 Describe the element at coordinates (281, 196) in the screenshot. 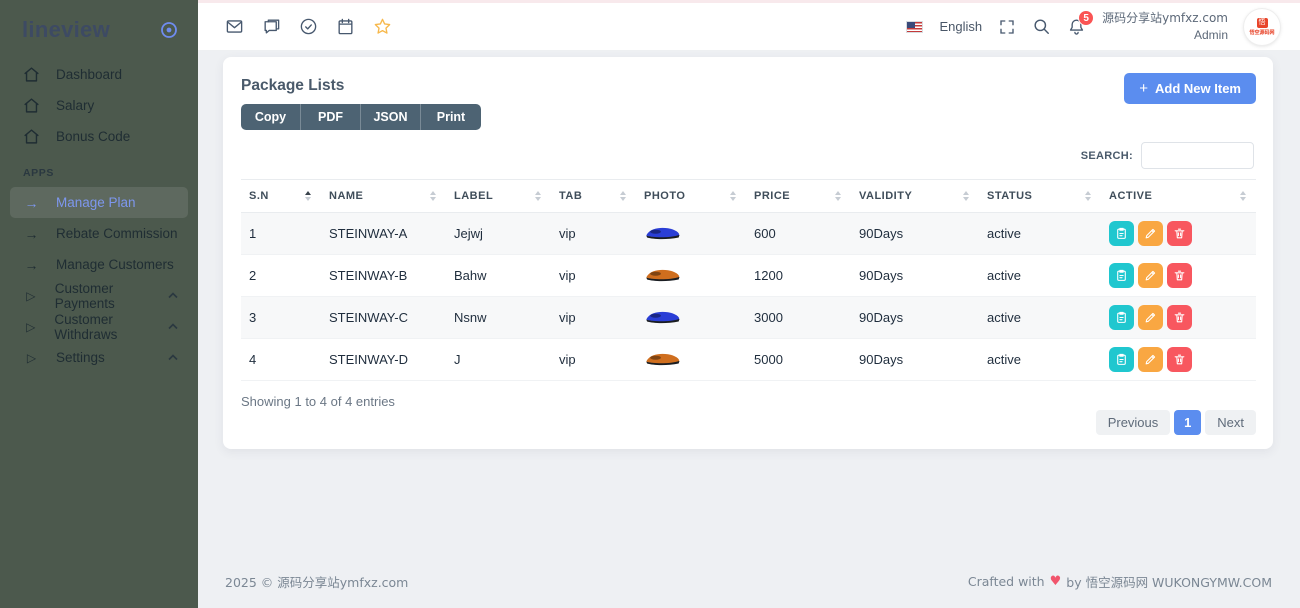

I see `column-header-sn: S.N` at that location.